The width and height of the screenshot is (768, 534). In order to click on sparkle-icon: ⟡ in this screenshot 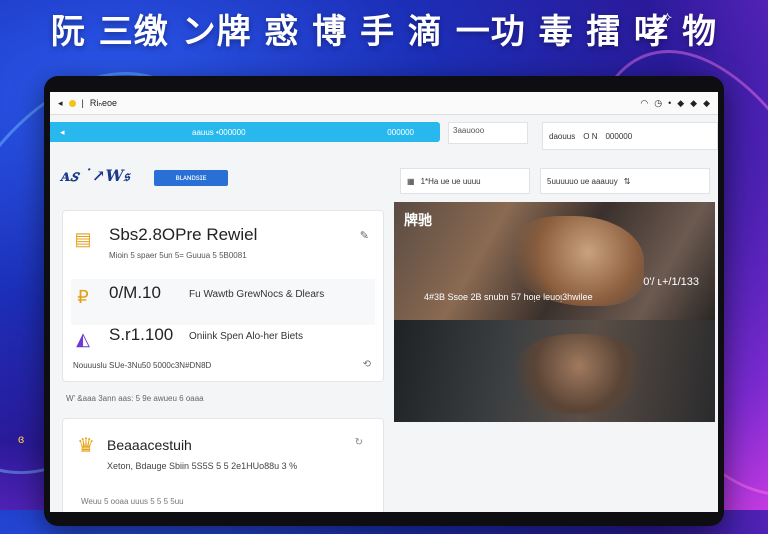, I will do `click(667, 16)`.